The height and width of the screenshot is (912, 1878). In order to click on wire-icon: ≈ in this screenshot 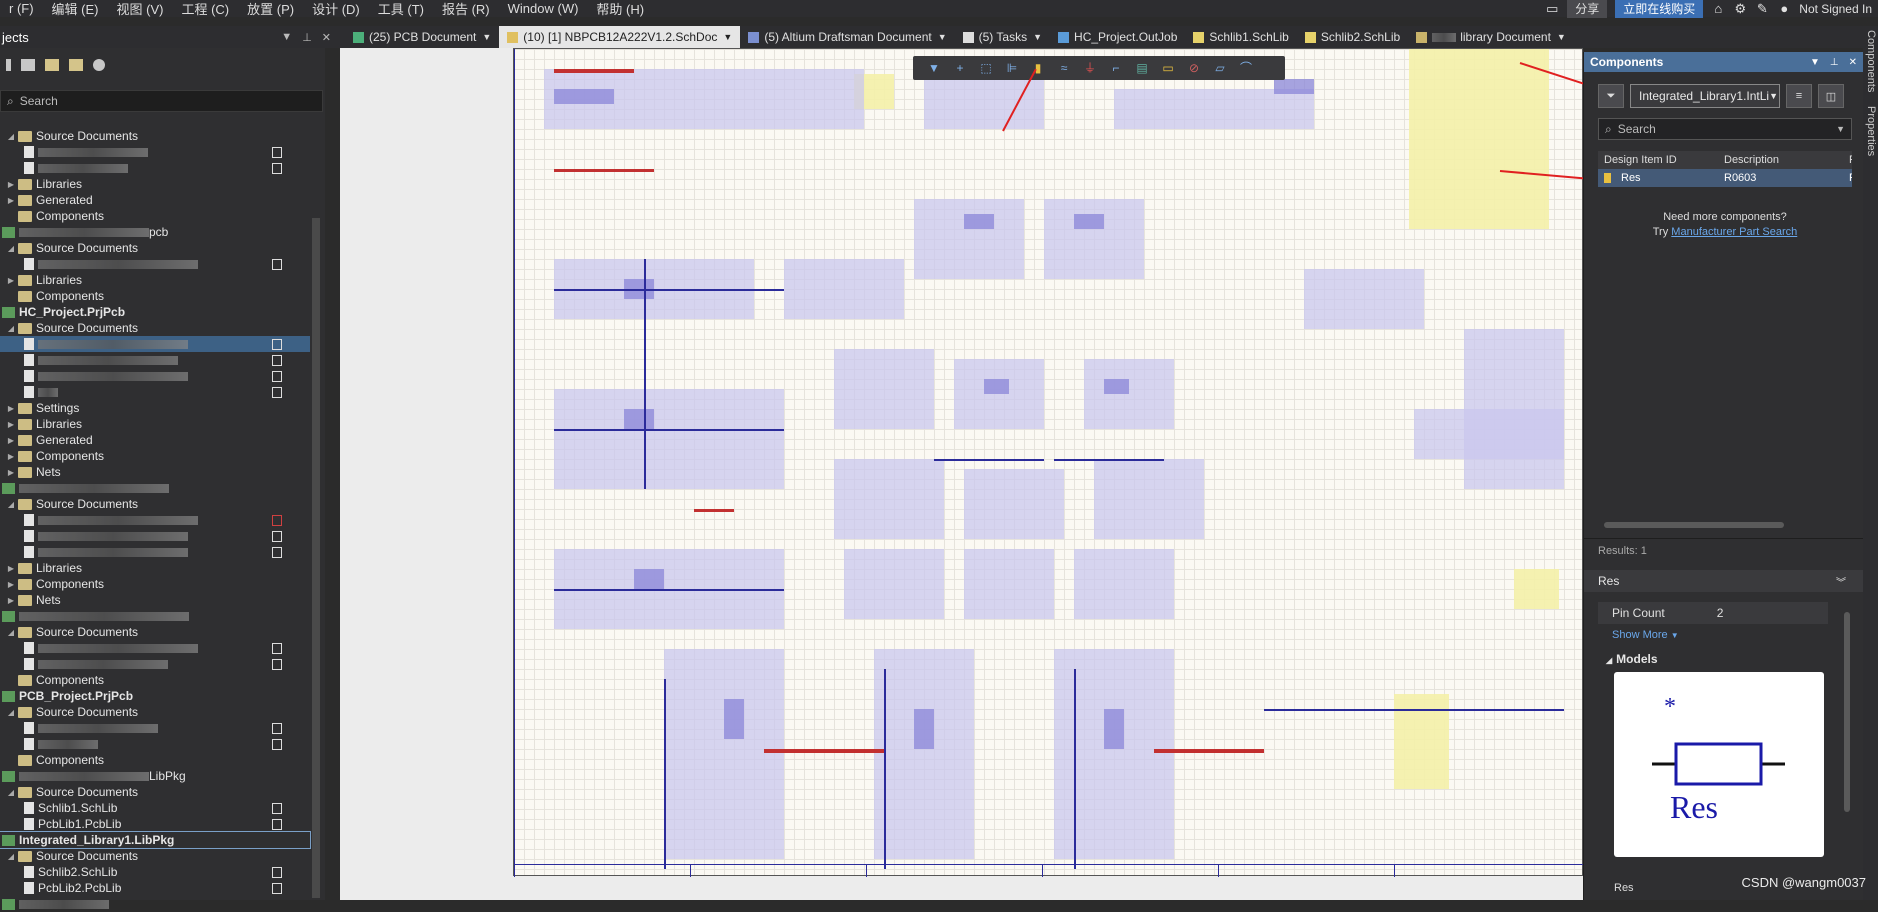, I will do `click(1064, 68)`.